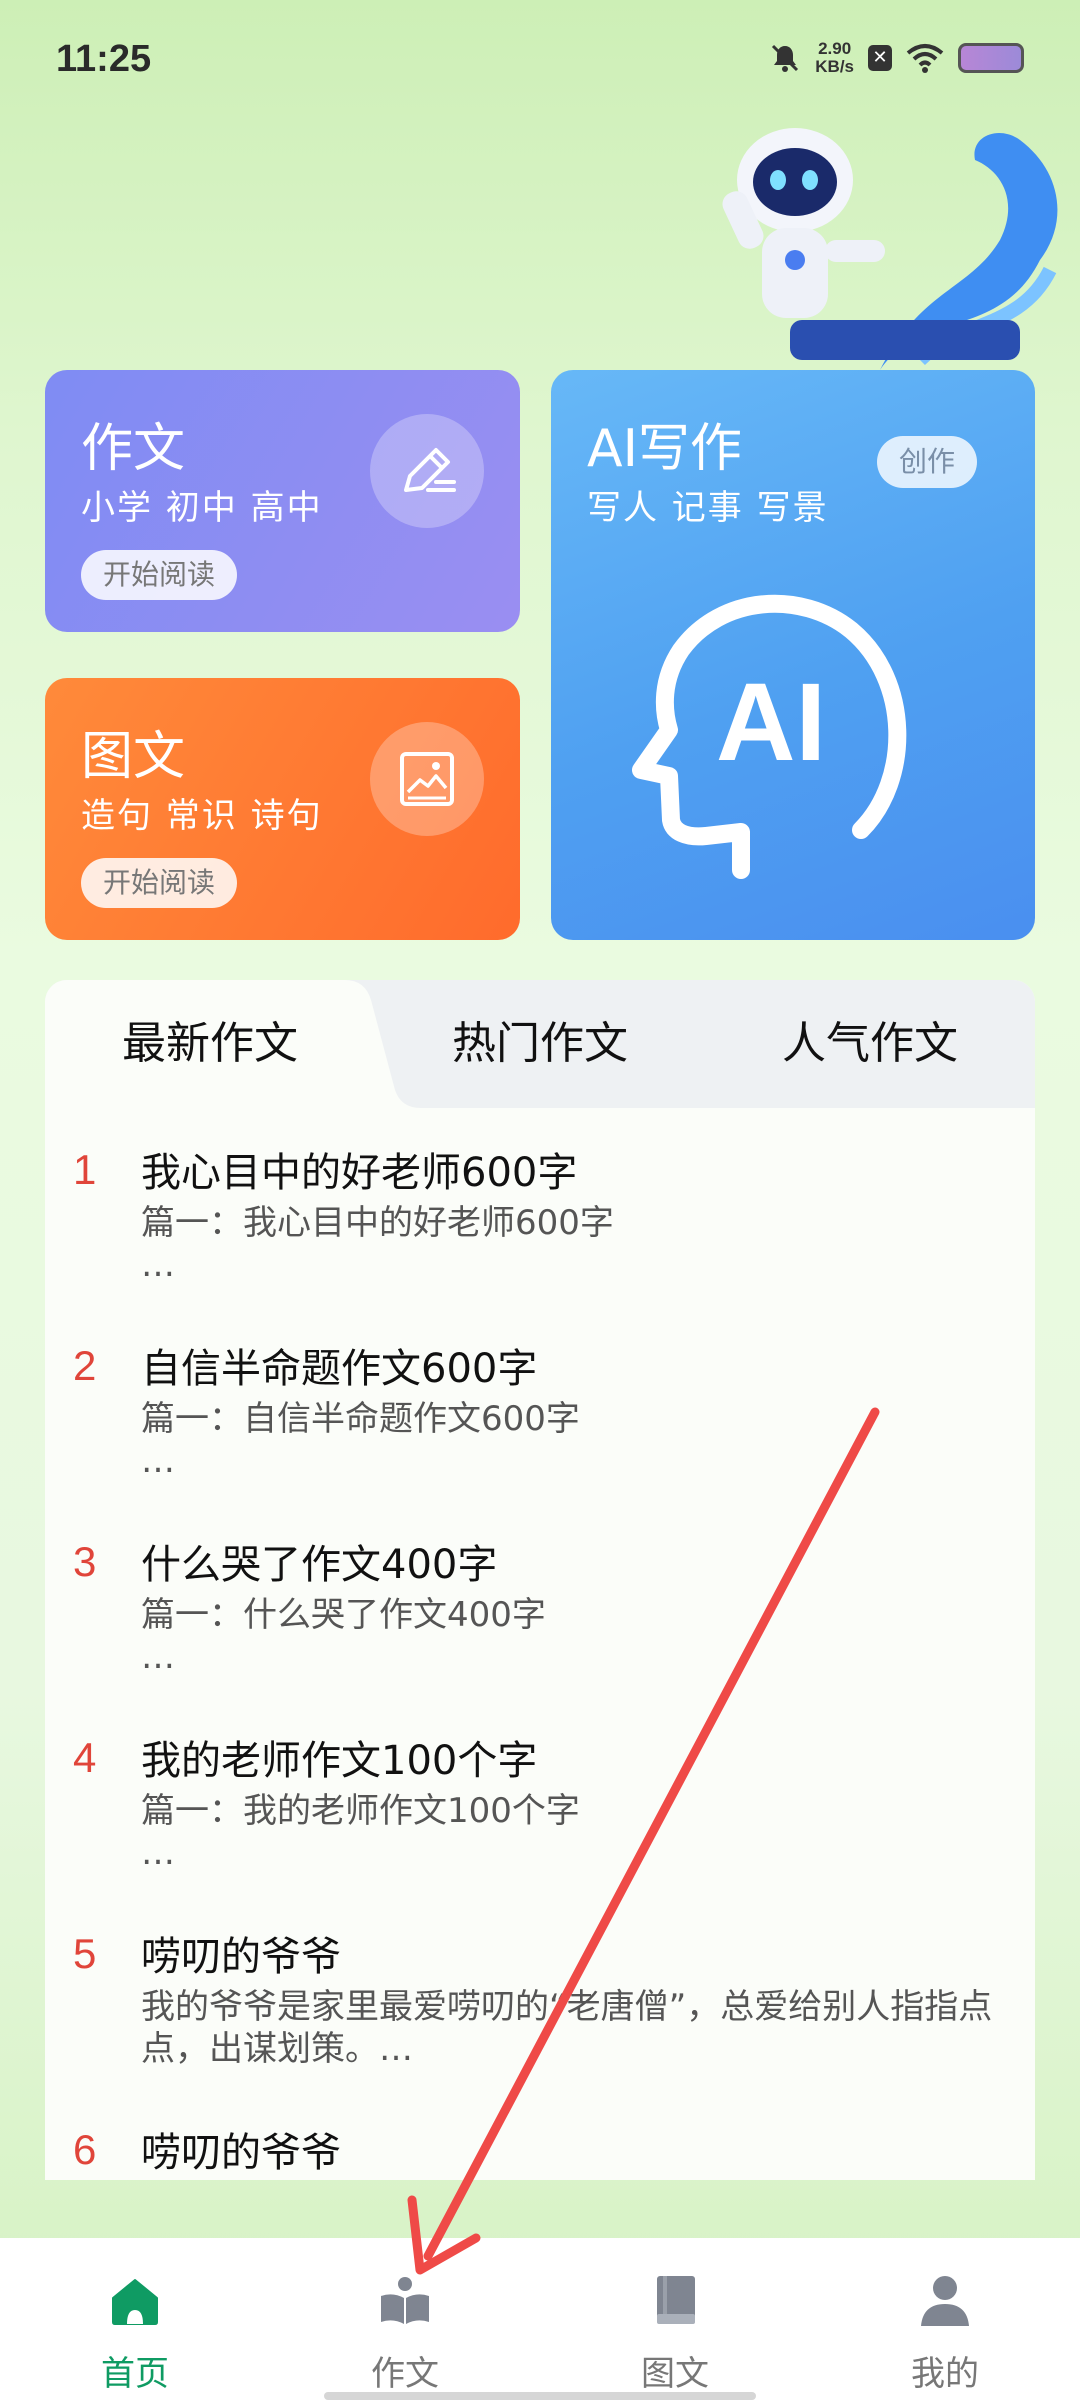 This screenshot has height=2408, width=1080. I want to click on nav-home: 首页, so click(135, 2323).